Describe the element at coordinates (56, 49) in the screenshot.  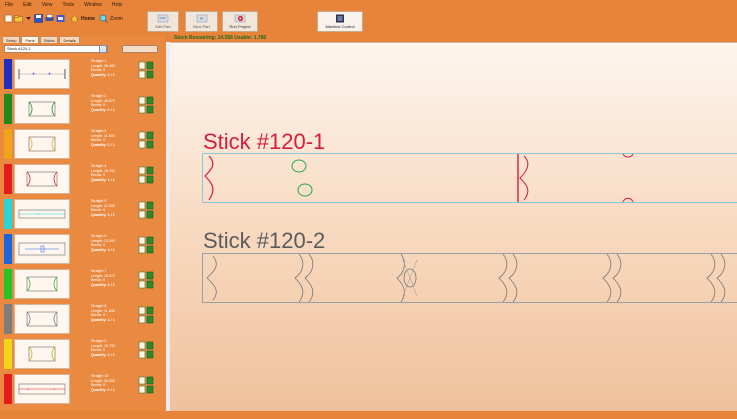
I see `stick-select: Stock #120-1 ▾` at that location.